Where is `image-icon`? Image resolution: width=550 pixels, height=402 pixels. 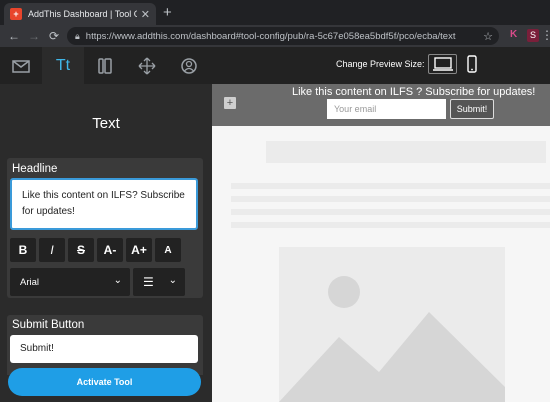 image-icon is located at coordinates (392, 339).